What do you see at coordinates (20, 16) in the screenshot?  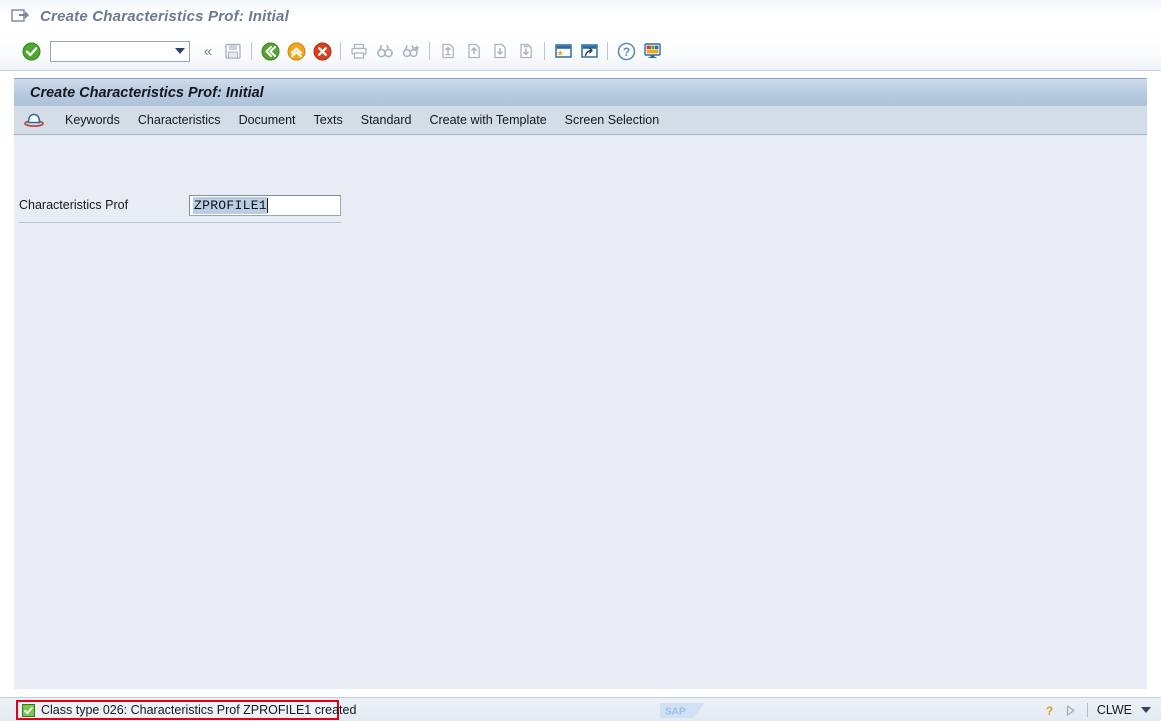 I see `new-window-icon` at bounding box center [20, 16].